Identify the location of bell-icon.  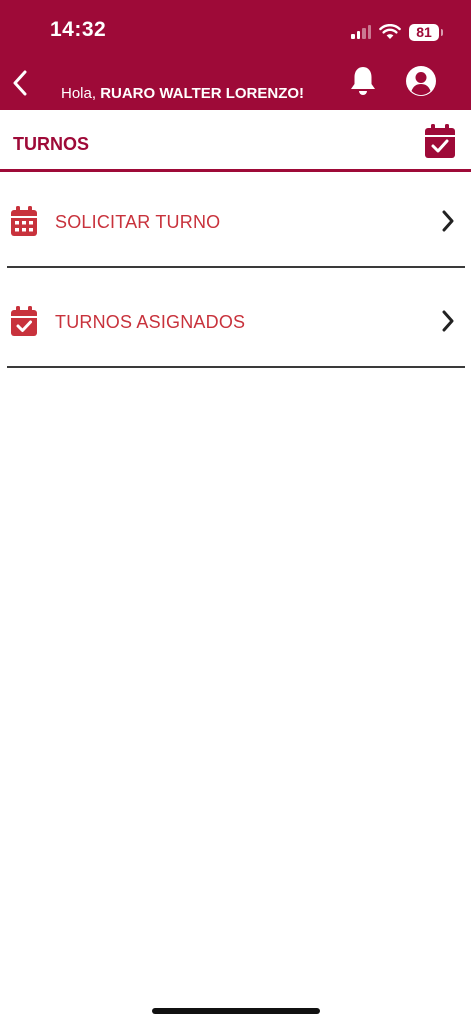
(363, 81).